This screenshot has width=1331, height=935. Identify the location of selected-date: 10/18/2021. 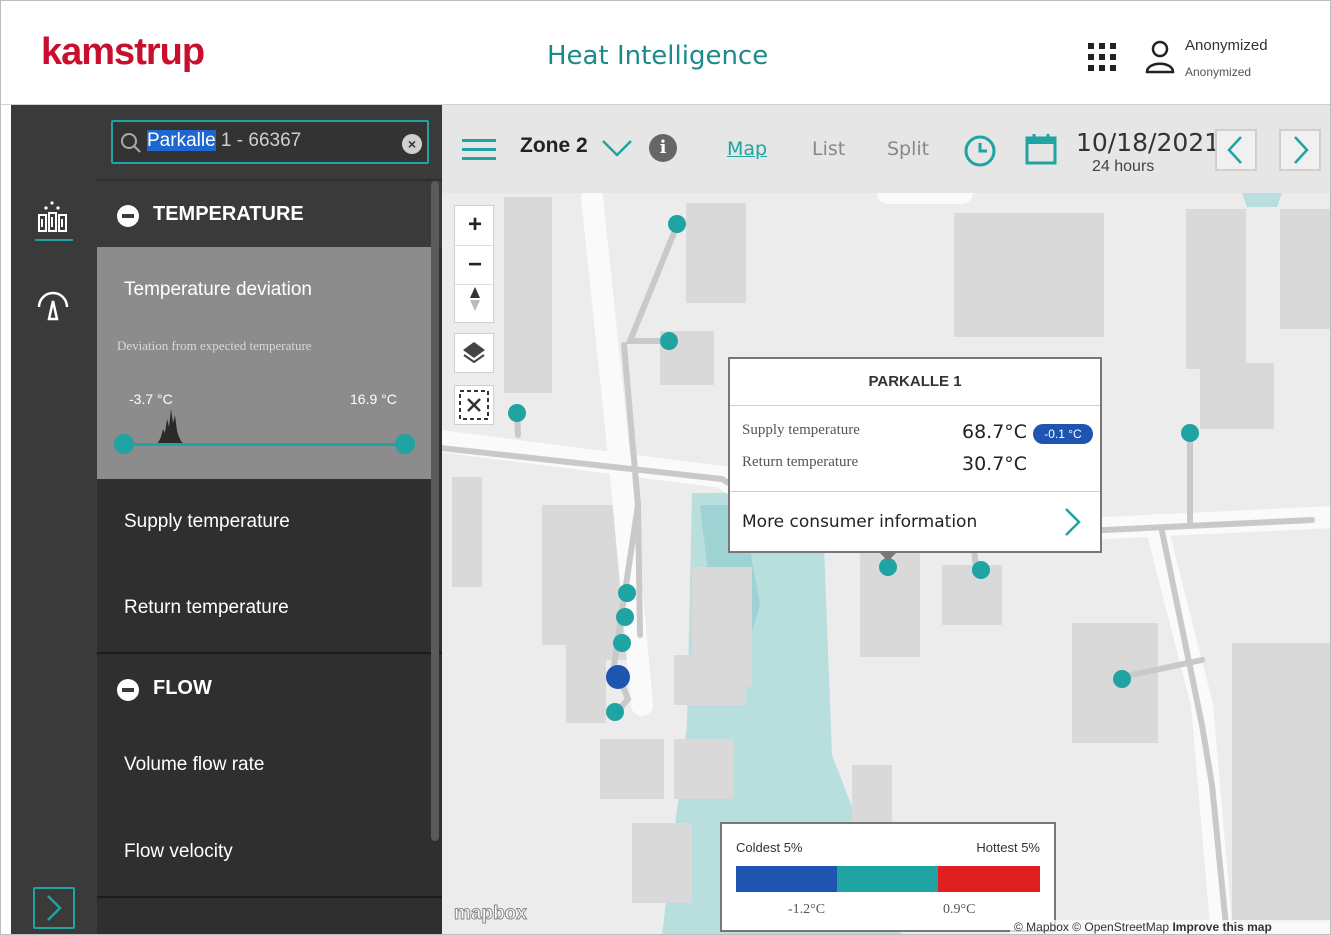
(1148, 142).